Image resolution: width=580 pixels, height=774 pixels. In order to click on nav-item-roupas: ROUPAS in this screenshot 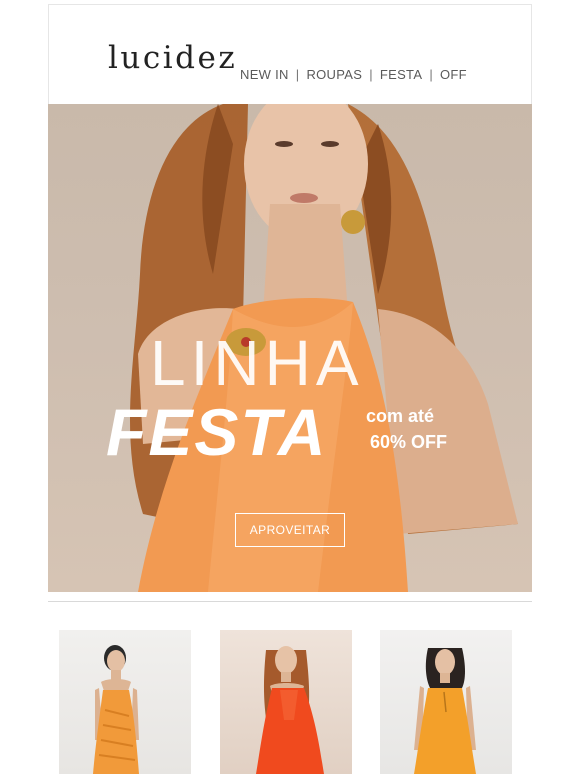, I will do `click(334, 74)`.